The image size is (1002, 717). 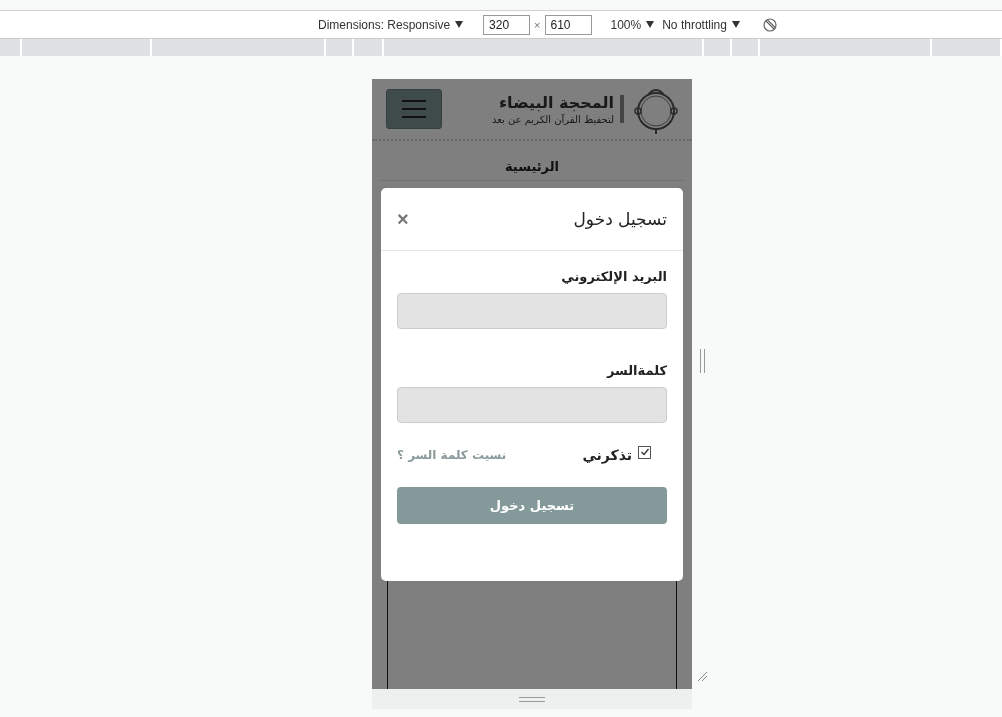 I want to click on times-sign: ×, so click(x=537, y=24).